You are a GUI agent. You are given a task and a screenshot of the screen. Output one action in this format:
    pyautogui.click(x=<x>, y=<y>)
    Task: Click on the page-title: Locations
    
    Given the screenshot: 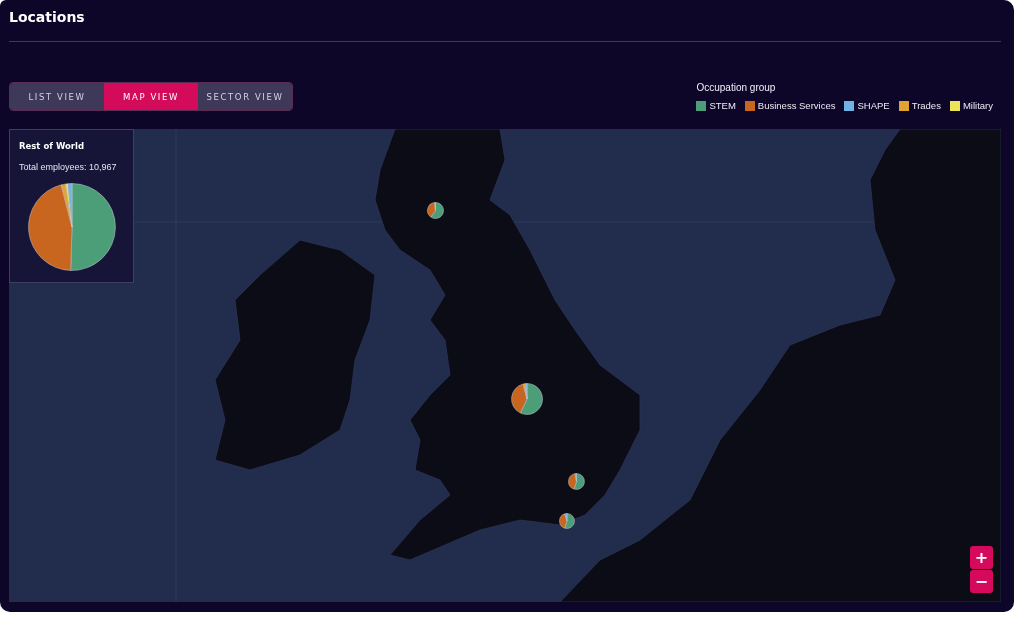 What is the action you would take?
    pyautogui.click(x=47, y=17)
    